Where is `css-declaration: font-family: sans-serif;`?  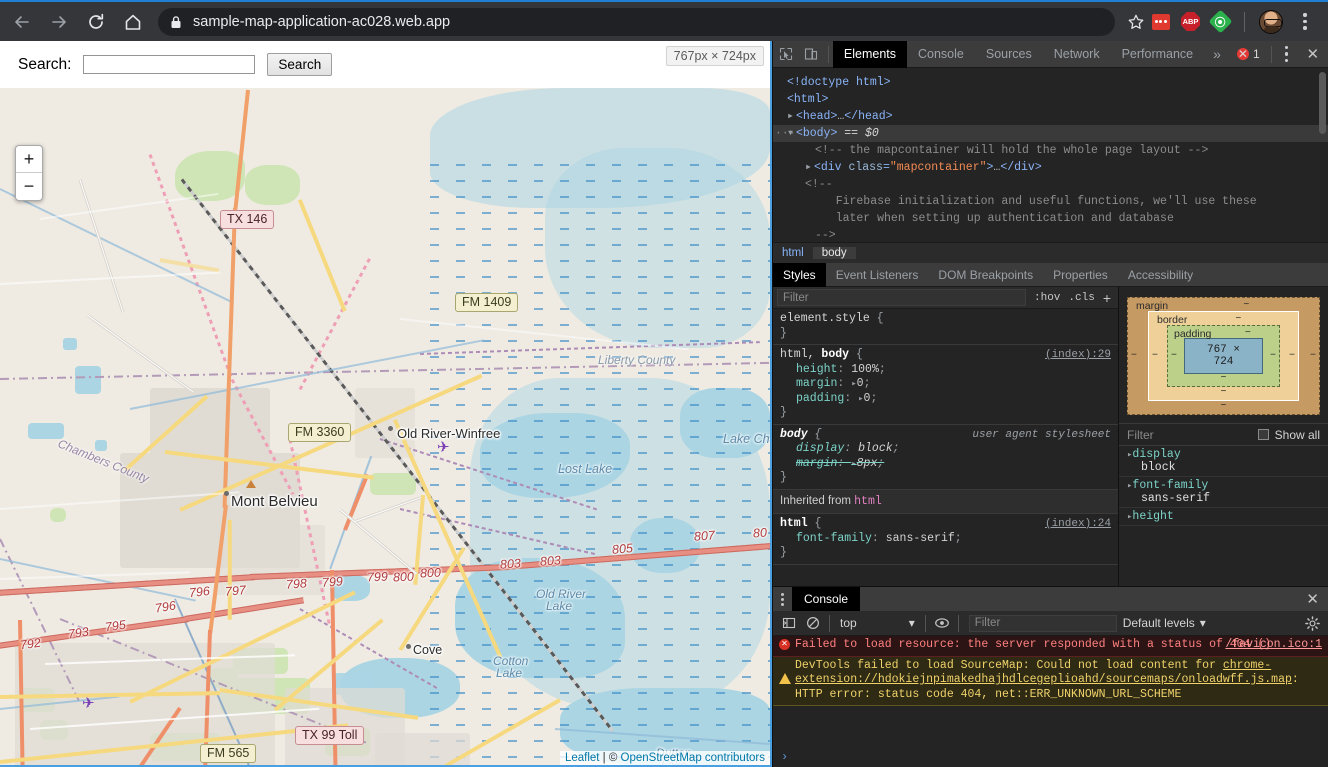
css-declaration: font-family: sans-serif; is located at coordinates (945, 539).